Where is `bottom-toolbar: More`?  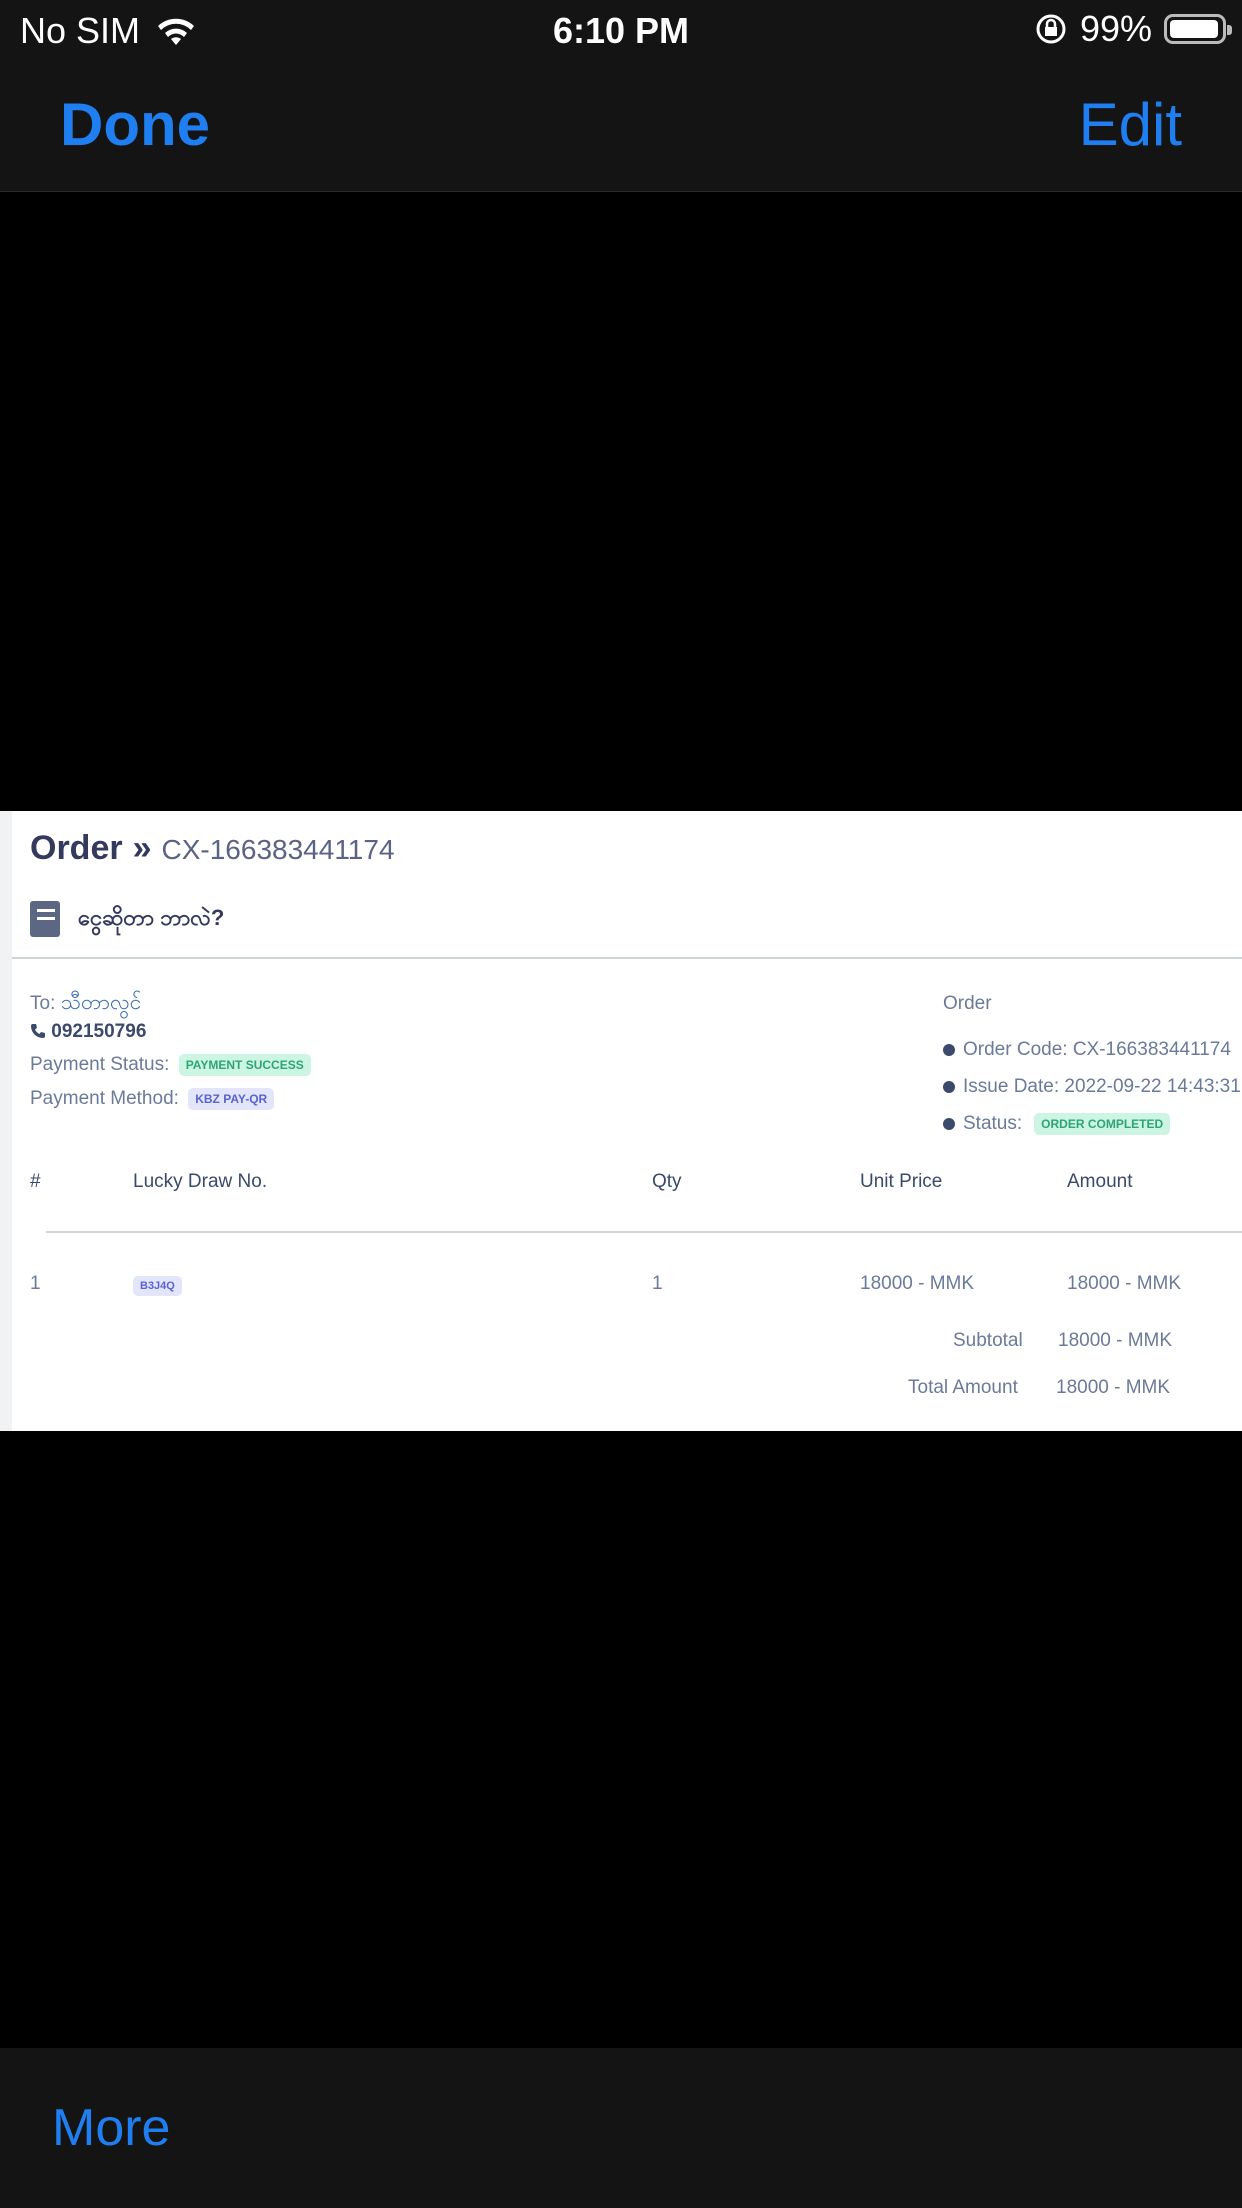
bottom-toolbar: More is located at coordinates (621, 2128).